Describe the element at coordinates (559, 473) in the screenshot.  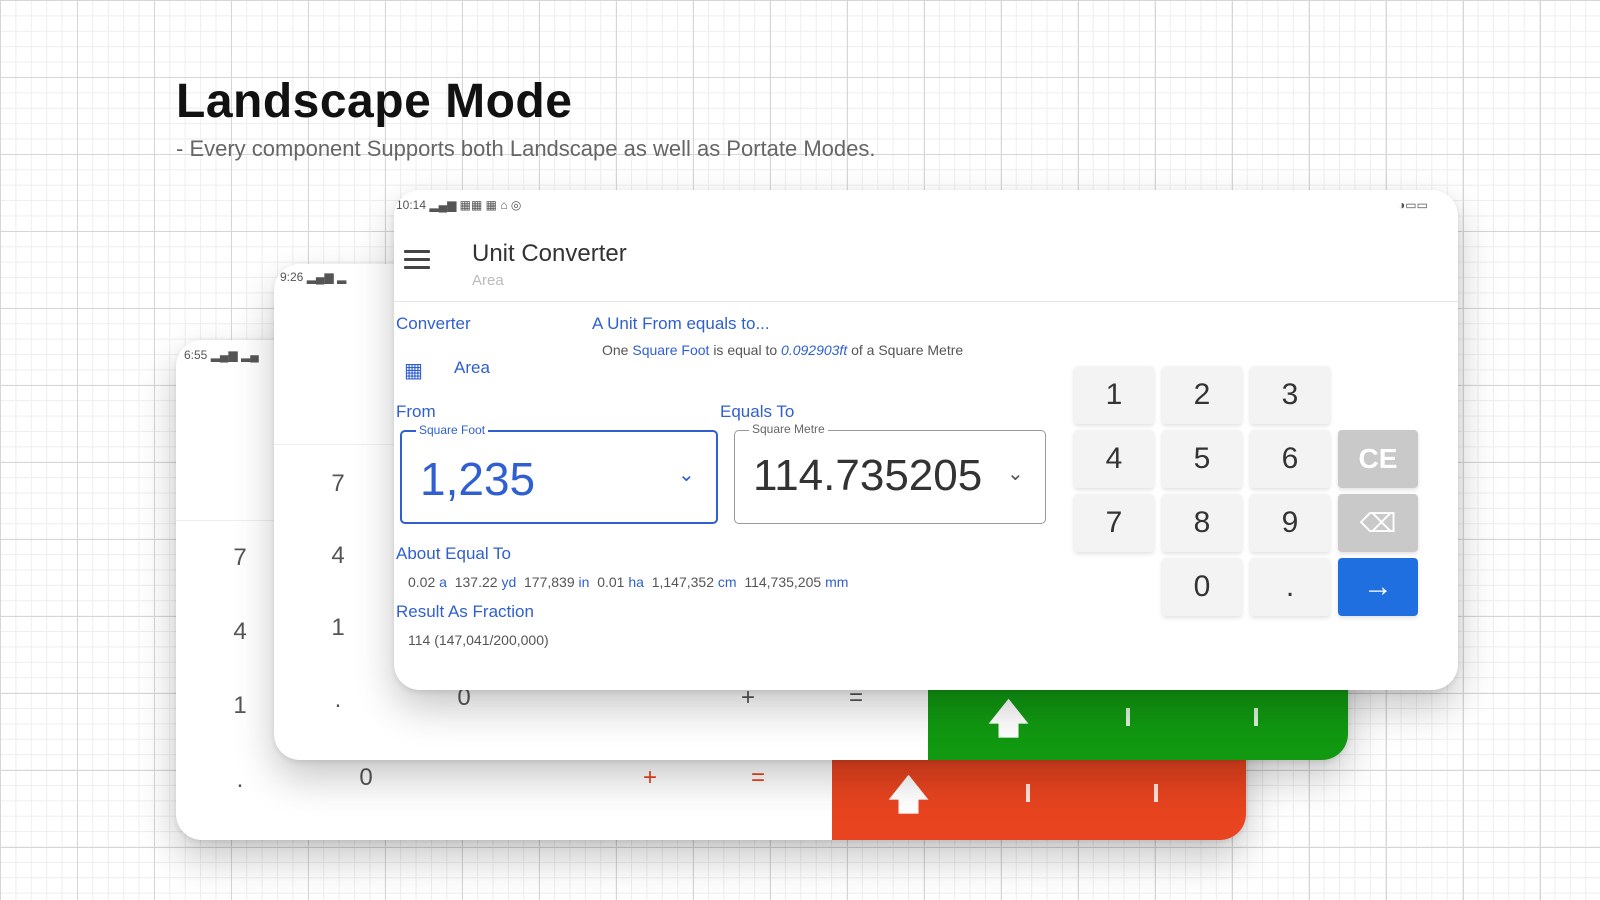
I see `from-unit-select: Square Foot 1,235 ⌄` at that location.